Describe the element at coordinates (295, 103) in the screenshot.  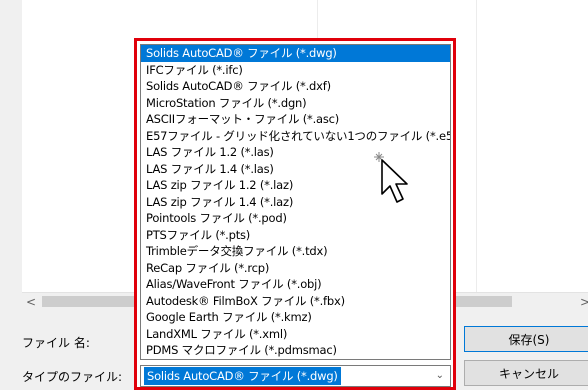
I see `filetype-option-dgn: MicroStation ファイル (*.dgn)` at that location.